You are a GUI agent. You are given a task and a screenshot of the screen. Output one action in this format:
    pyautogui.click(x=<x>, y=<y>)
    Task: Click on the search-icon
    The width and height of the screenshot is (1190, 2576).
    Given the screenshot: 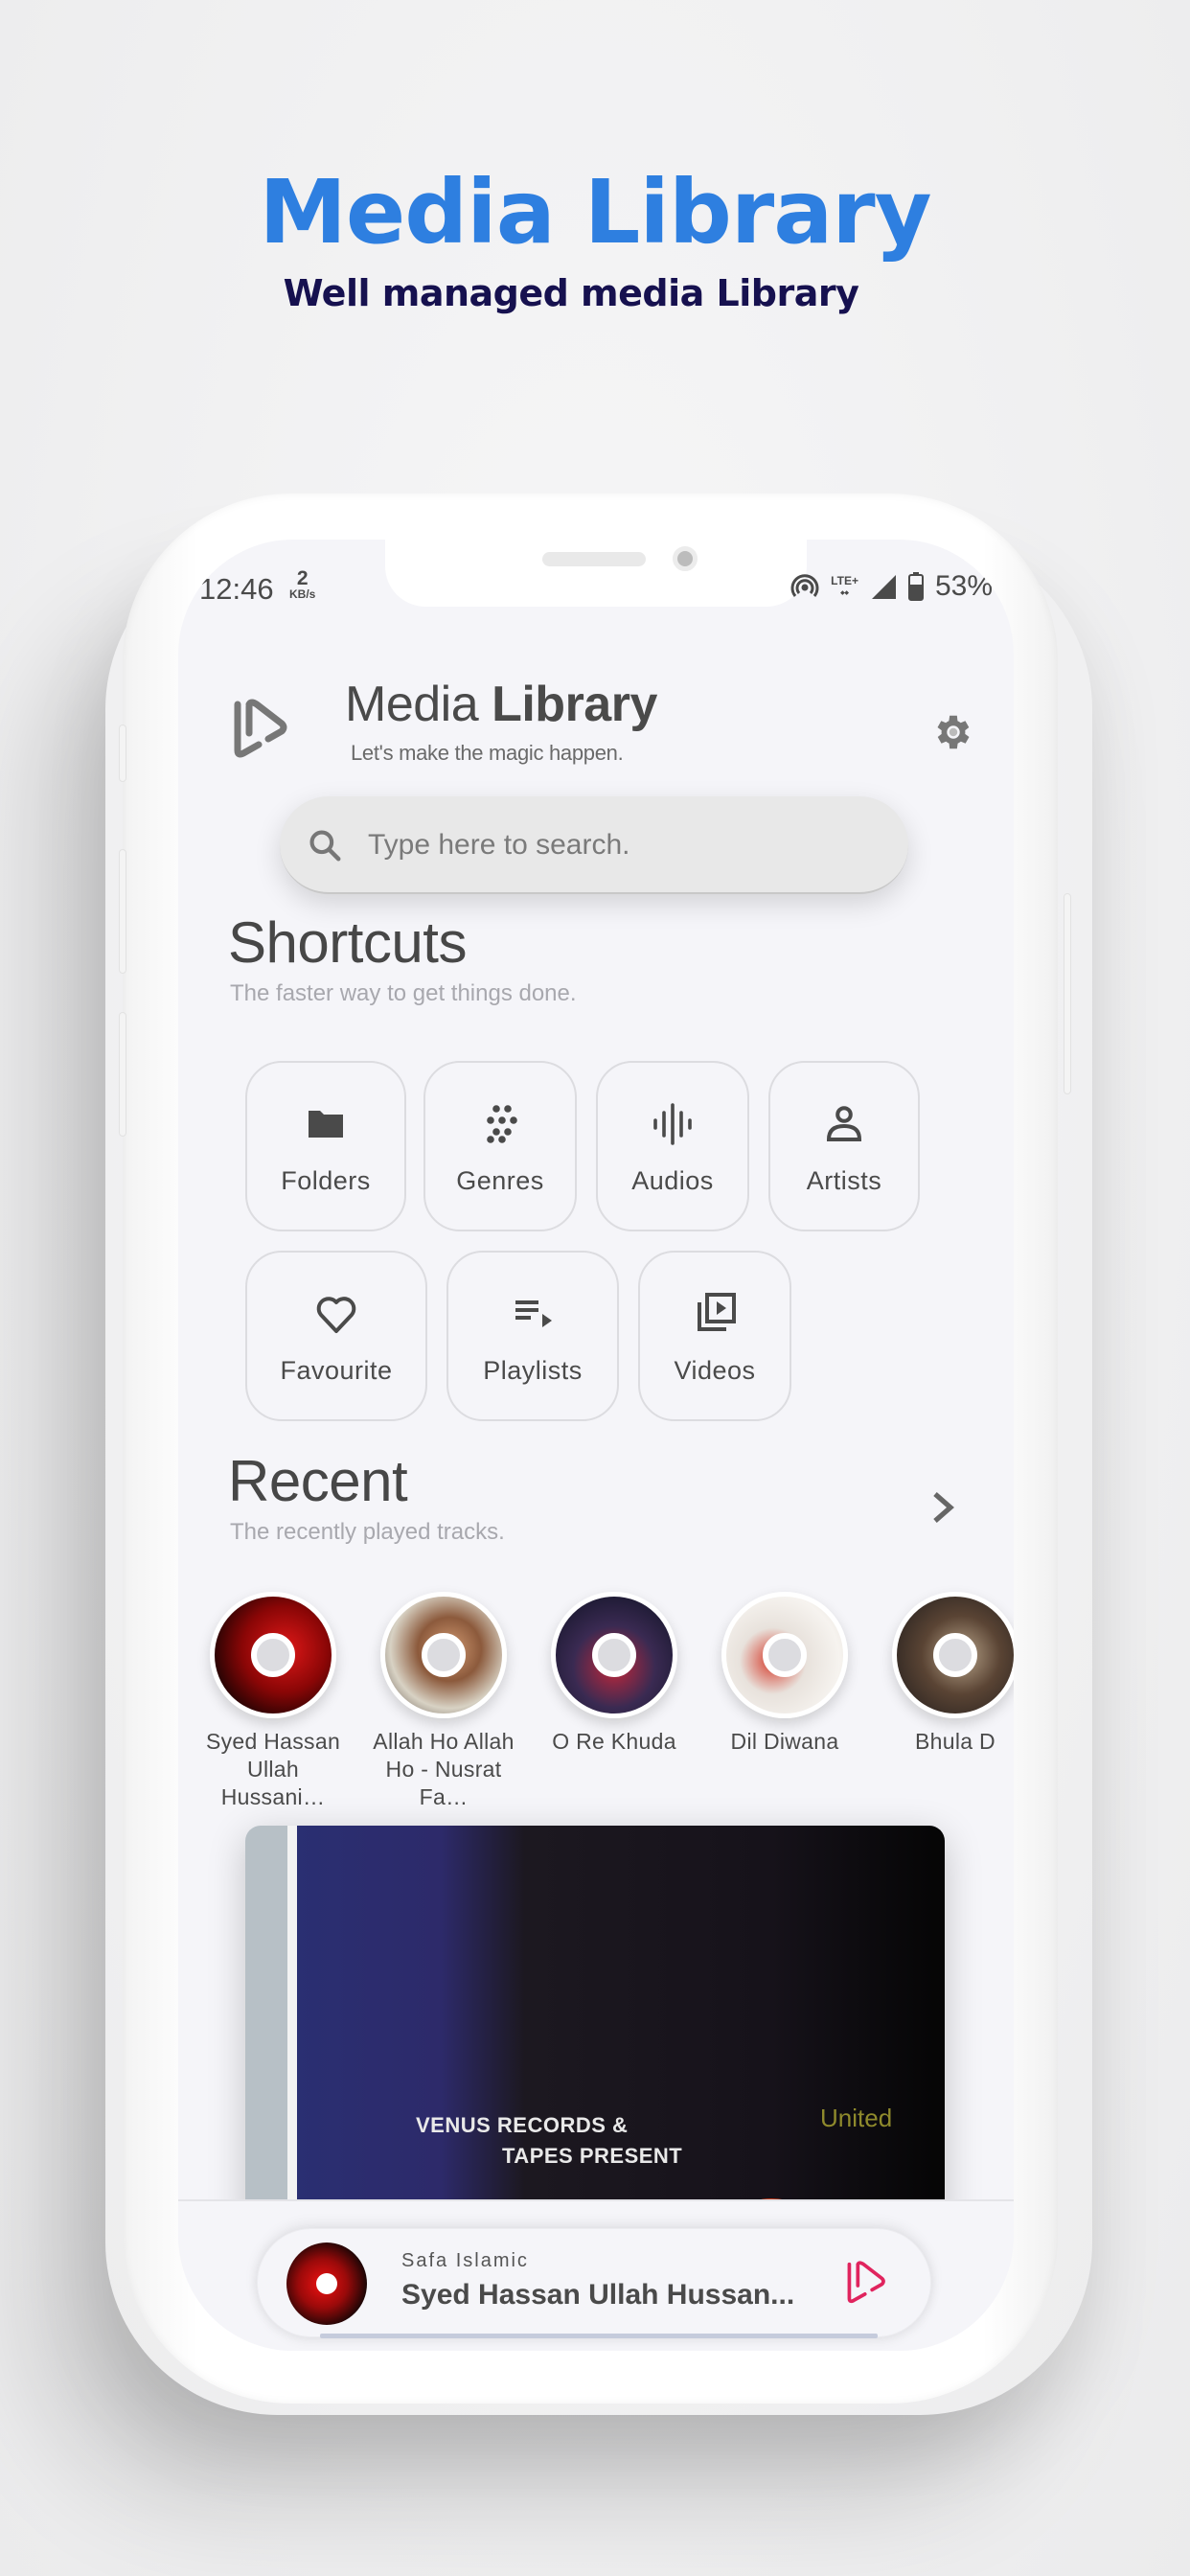 What is the action you would take?
    pyautogui.click(x=325, y=846)
    